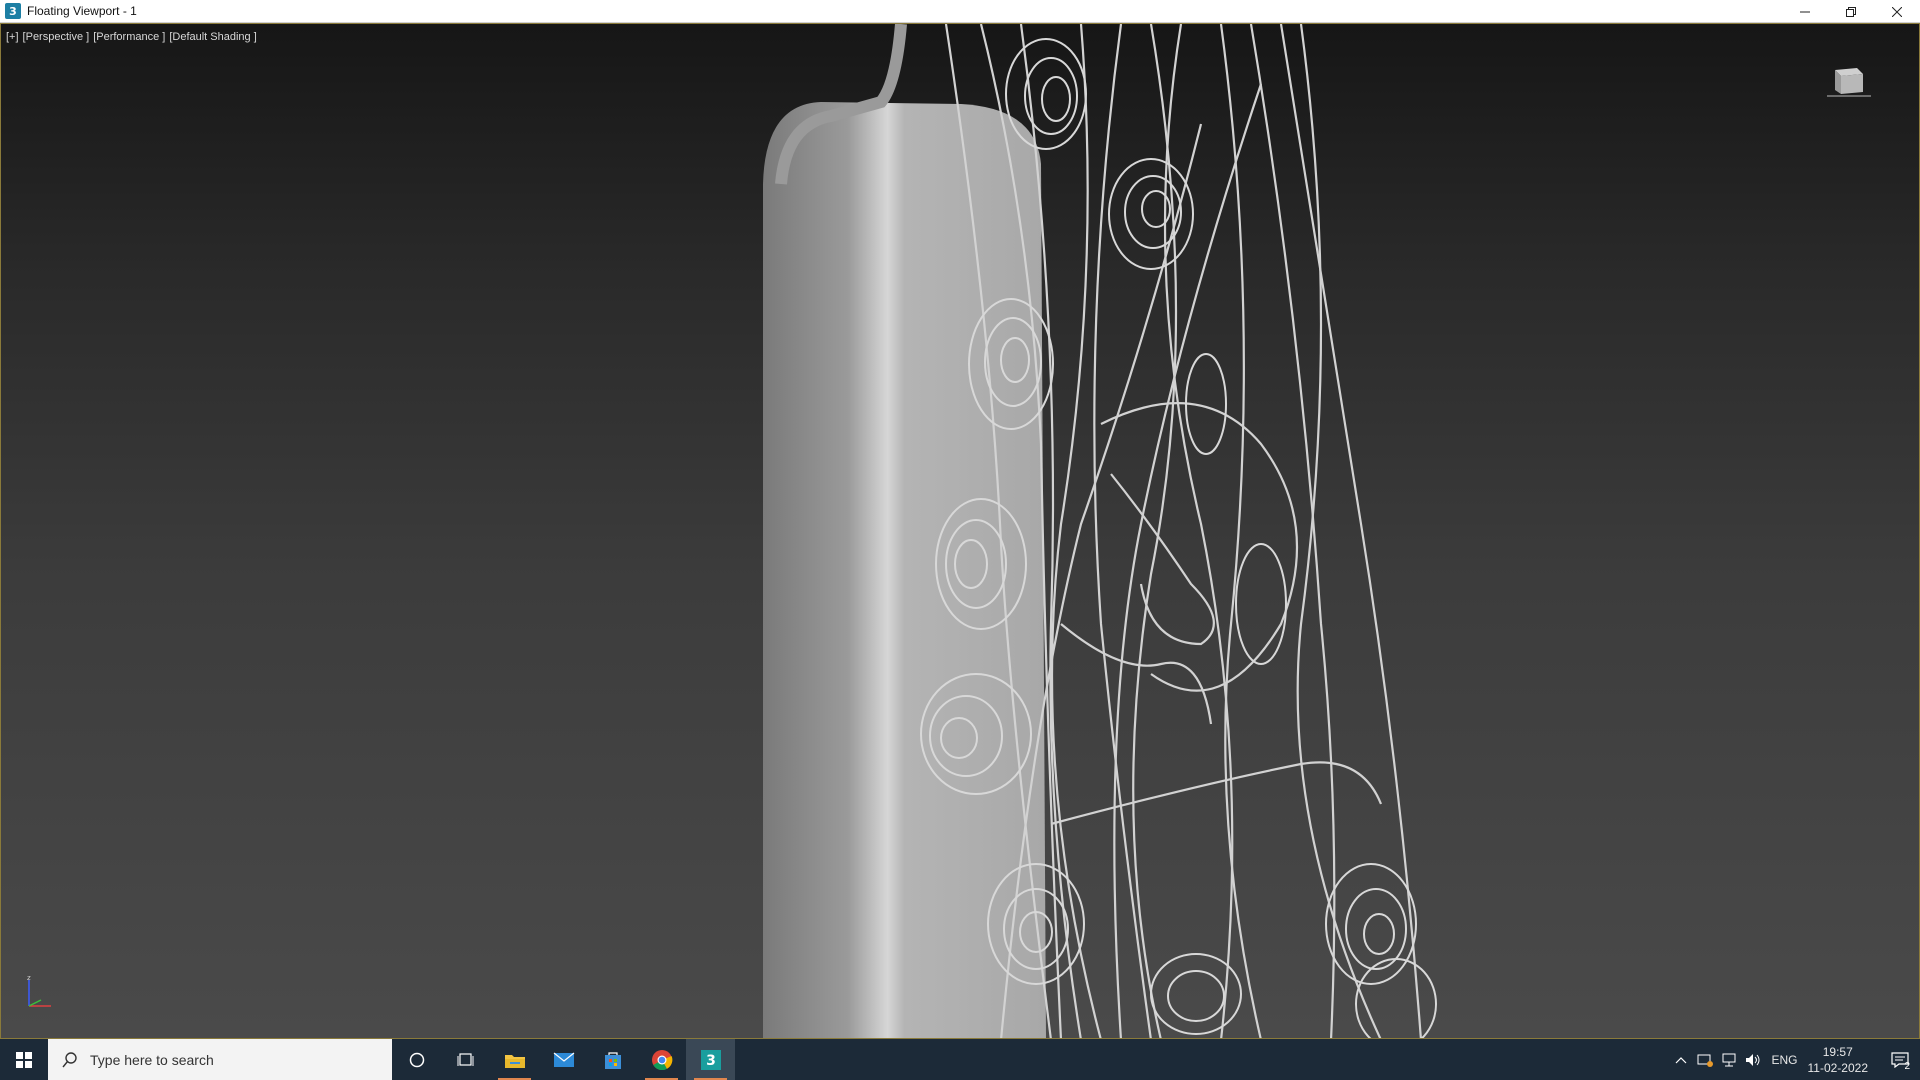  I want to click on svg-text: 3, so click(711, 1061).